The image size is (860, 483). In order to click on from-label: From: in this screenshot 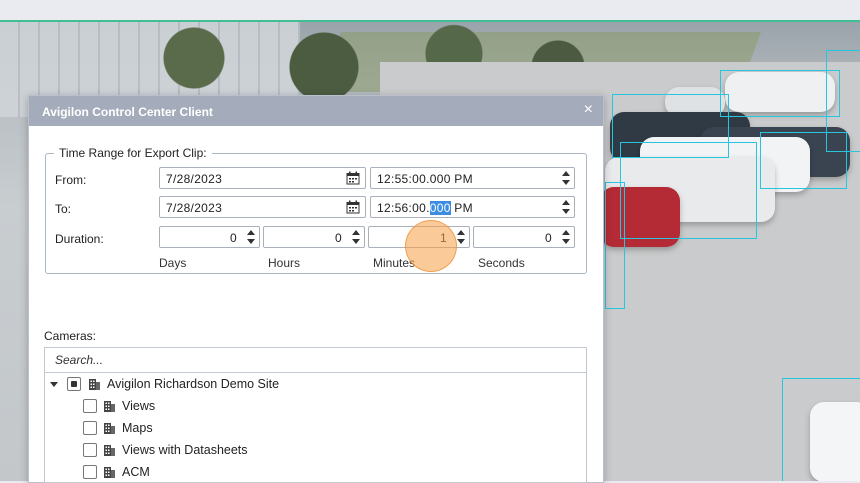, I will do `click(71, 180)`.